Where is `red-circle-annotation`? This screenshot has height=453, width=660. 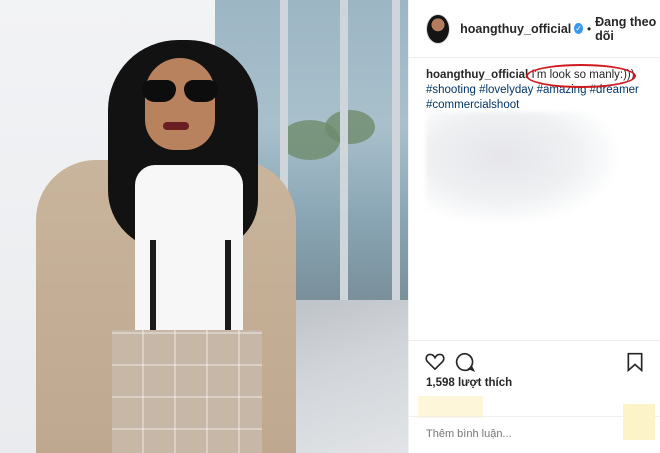
red-circle-annotation is located at coordinates (581, 76).